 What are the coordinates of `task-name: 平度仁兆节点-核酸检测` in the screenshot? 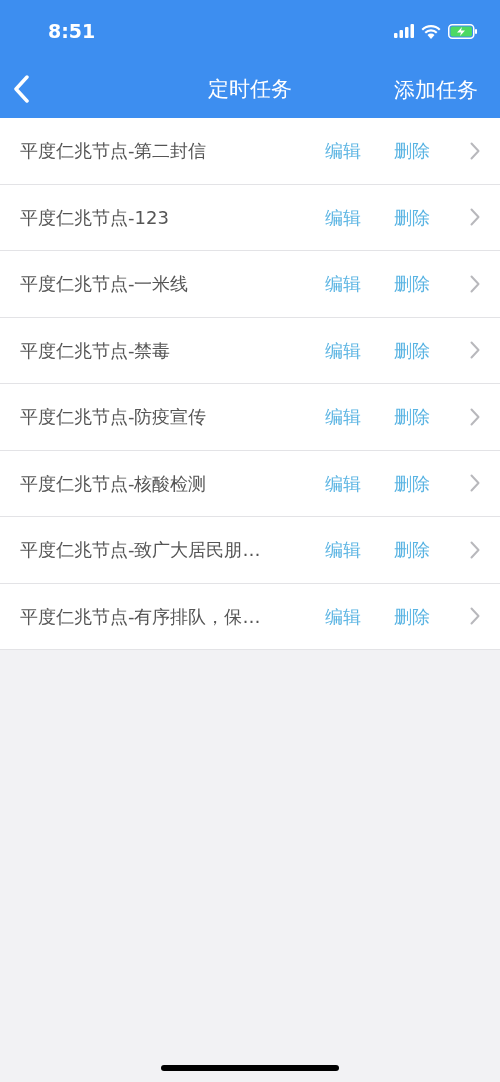 It's located at (165, 483).